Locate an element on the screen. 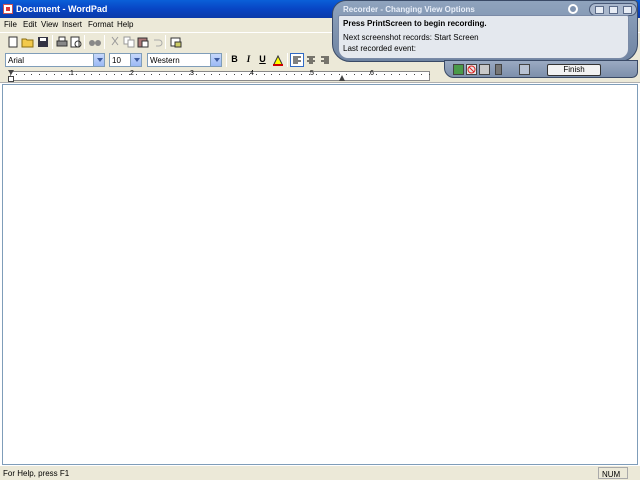  wordpad-app-icon is located at coordinates (8, 9).